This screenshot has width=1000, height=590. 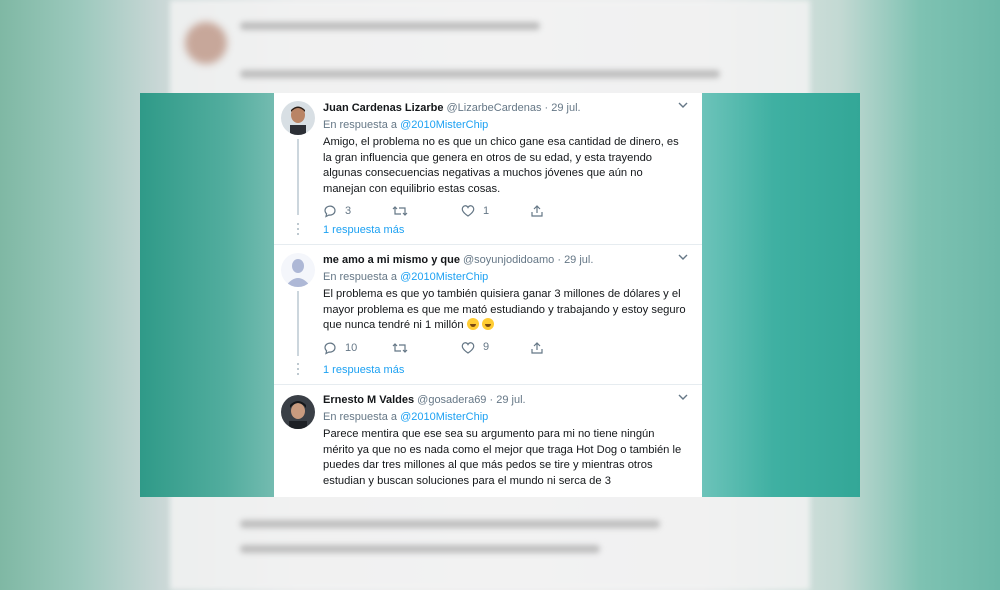 I want to click on reply-count: 10, so click(x=351, y=347).